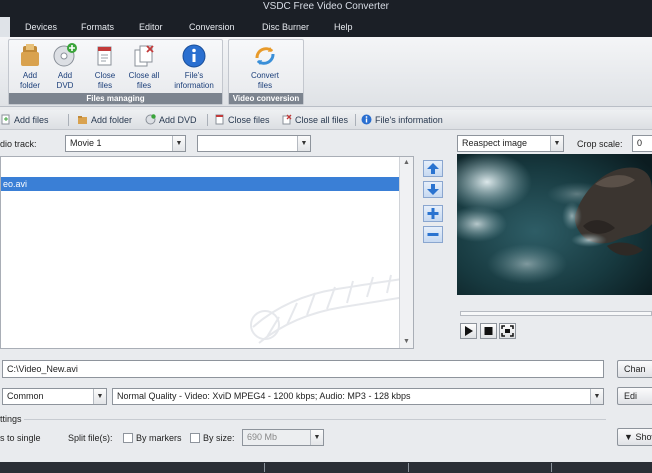  Describe the element at coordinates (128, 438) in the screenshot. I see `by-markers-checkbox` at that location.